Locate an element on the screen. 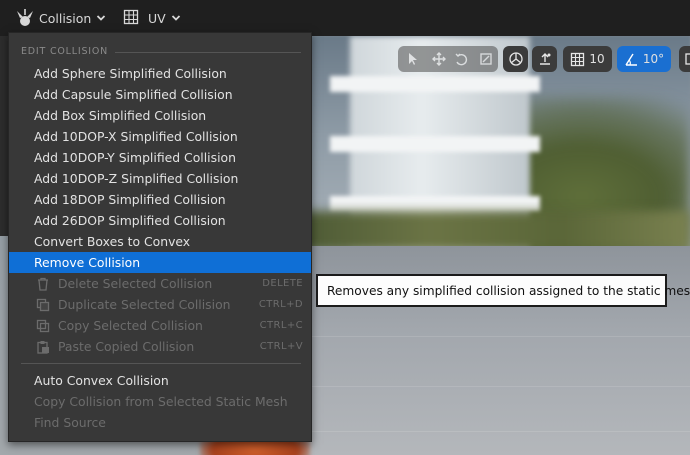  copy-icon is located at coordinates (43, 326).